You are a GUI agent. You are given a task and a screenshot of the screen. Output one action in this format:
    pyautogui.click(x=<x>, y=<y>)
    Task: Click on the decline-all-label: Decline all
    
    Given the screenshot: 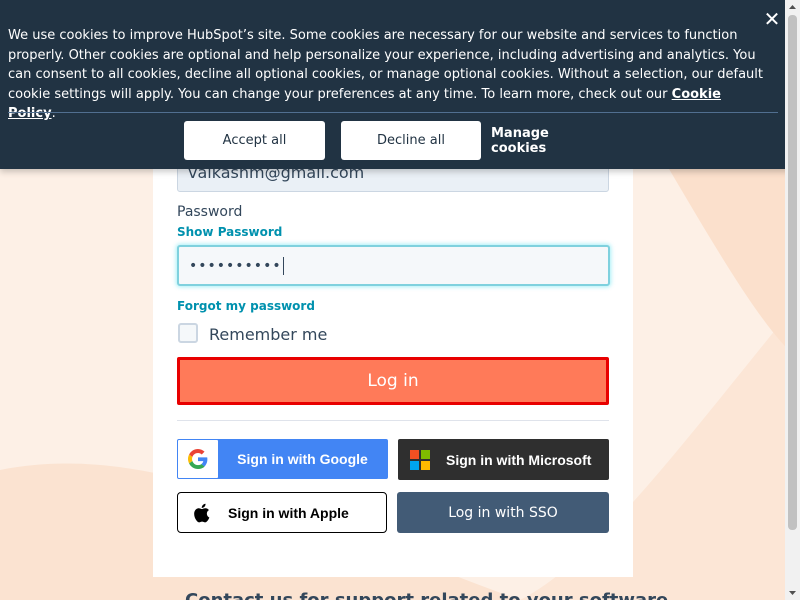 What is the action you would take?
    pyautogui.click(x=411, y=140)
    